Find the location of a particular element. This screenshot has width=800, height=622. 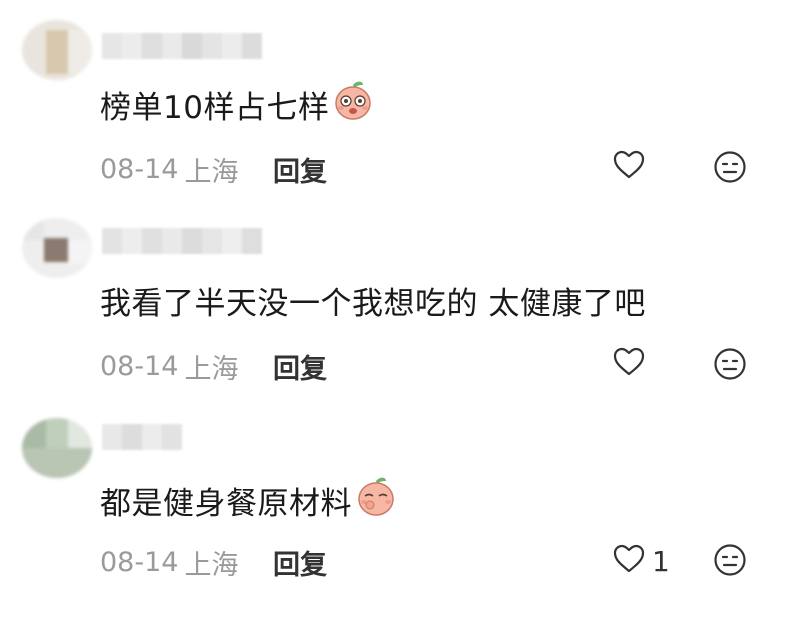

comment-text: 榜单10样占七样 is located at coordinates (236, 103).